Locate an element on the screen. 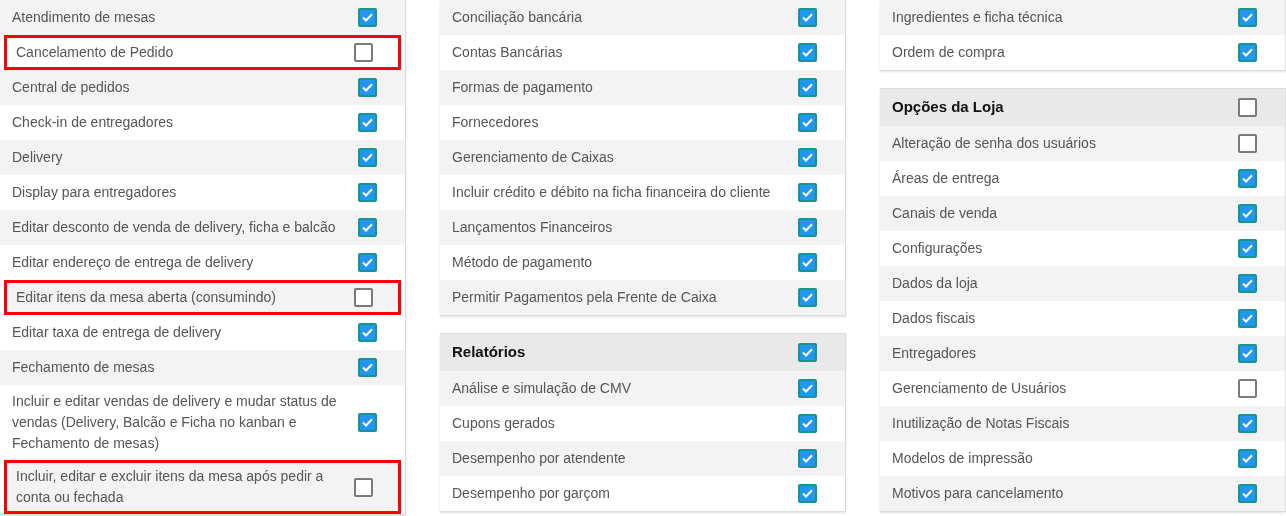 The image size is (1286, 516). permission-label: Dados fiscais is located at coordinates (934, 318).